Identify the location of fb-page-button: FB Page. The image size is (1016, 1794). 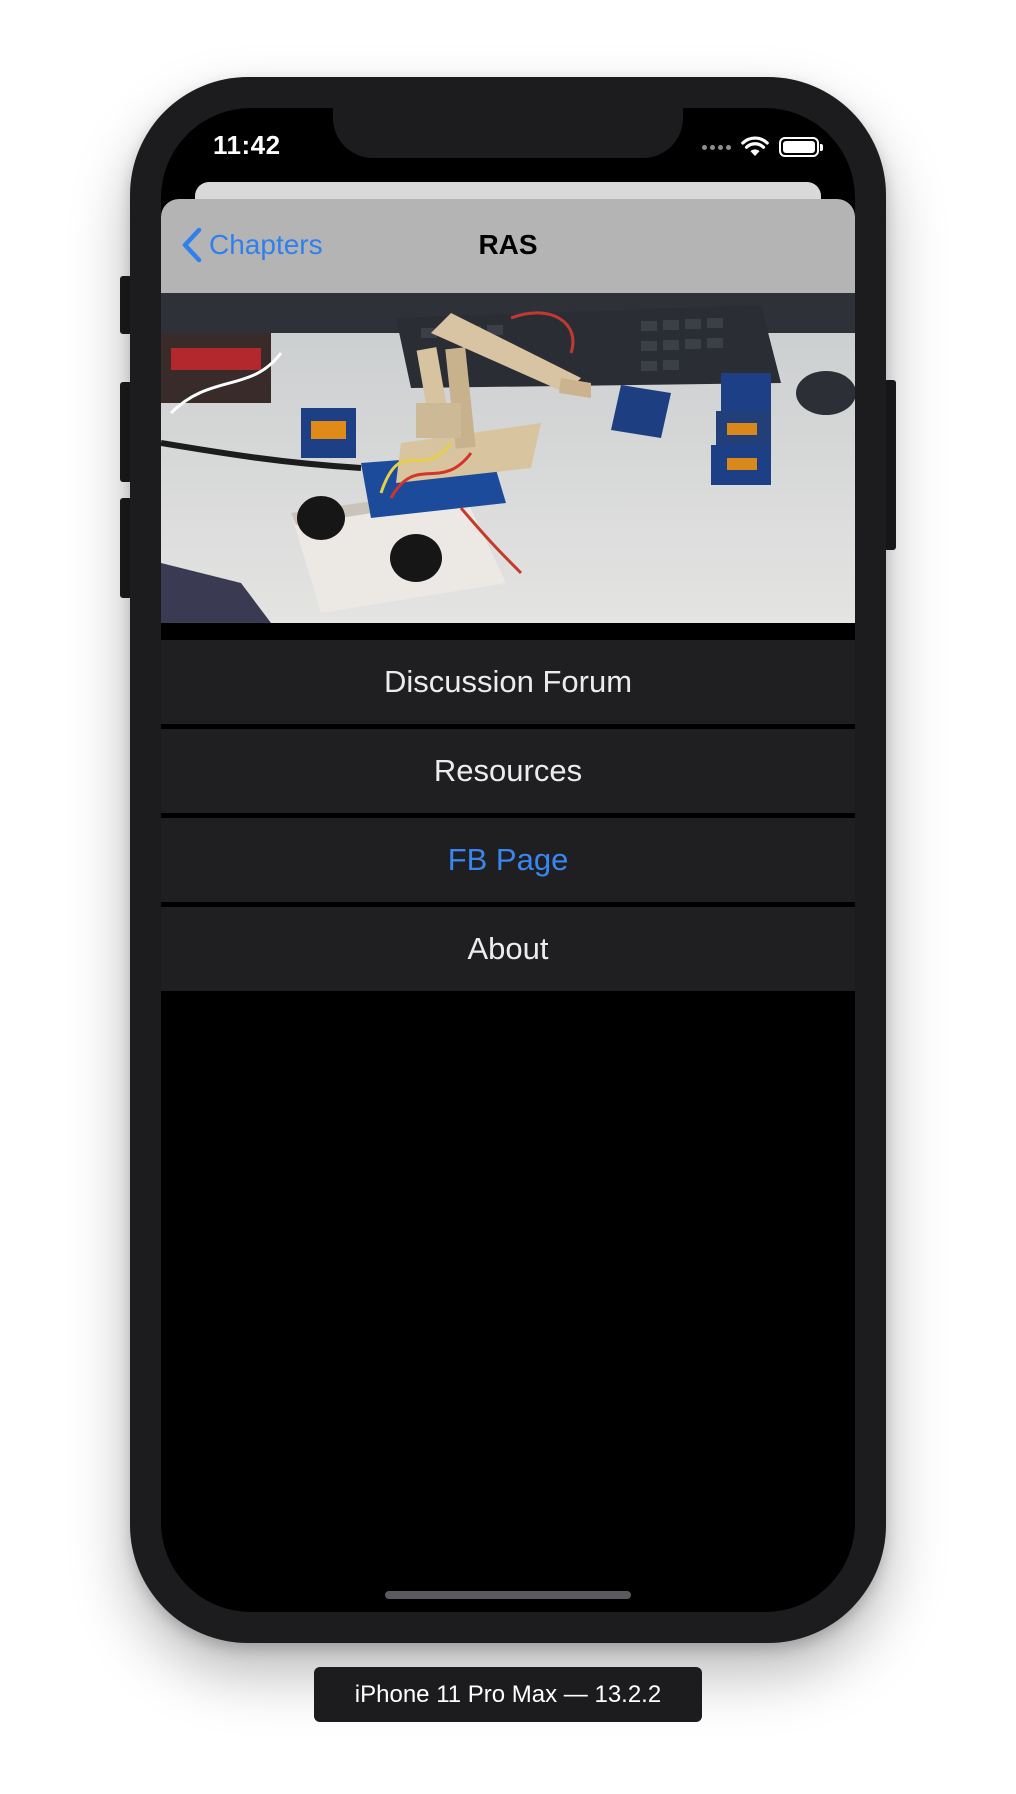
(508, 860).